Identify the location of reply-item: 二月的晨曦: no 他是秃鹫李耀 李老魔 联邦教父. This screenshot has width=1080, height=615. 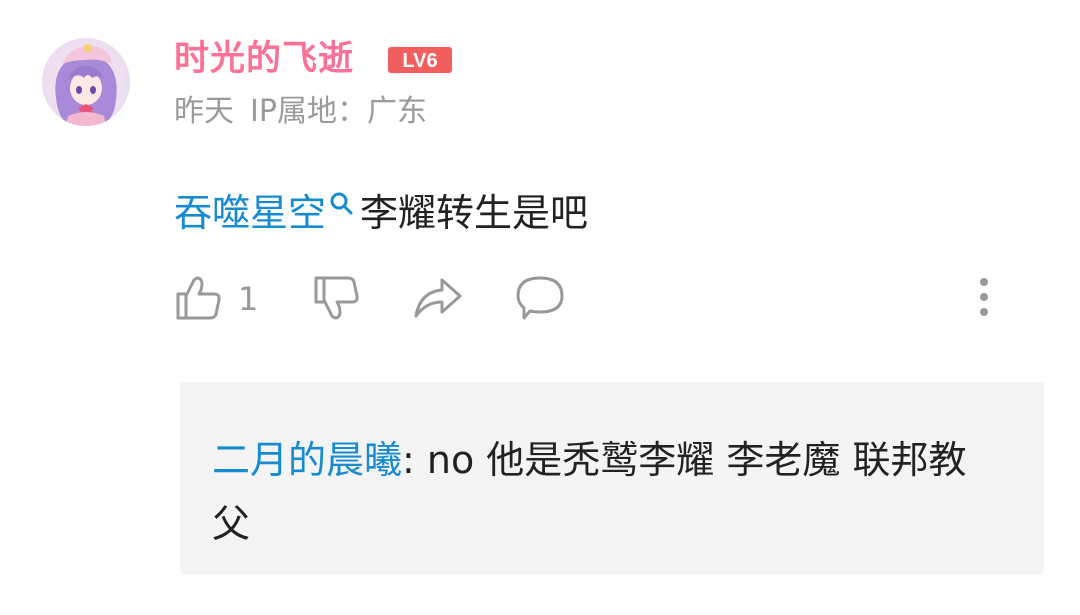
(592, 492).